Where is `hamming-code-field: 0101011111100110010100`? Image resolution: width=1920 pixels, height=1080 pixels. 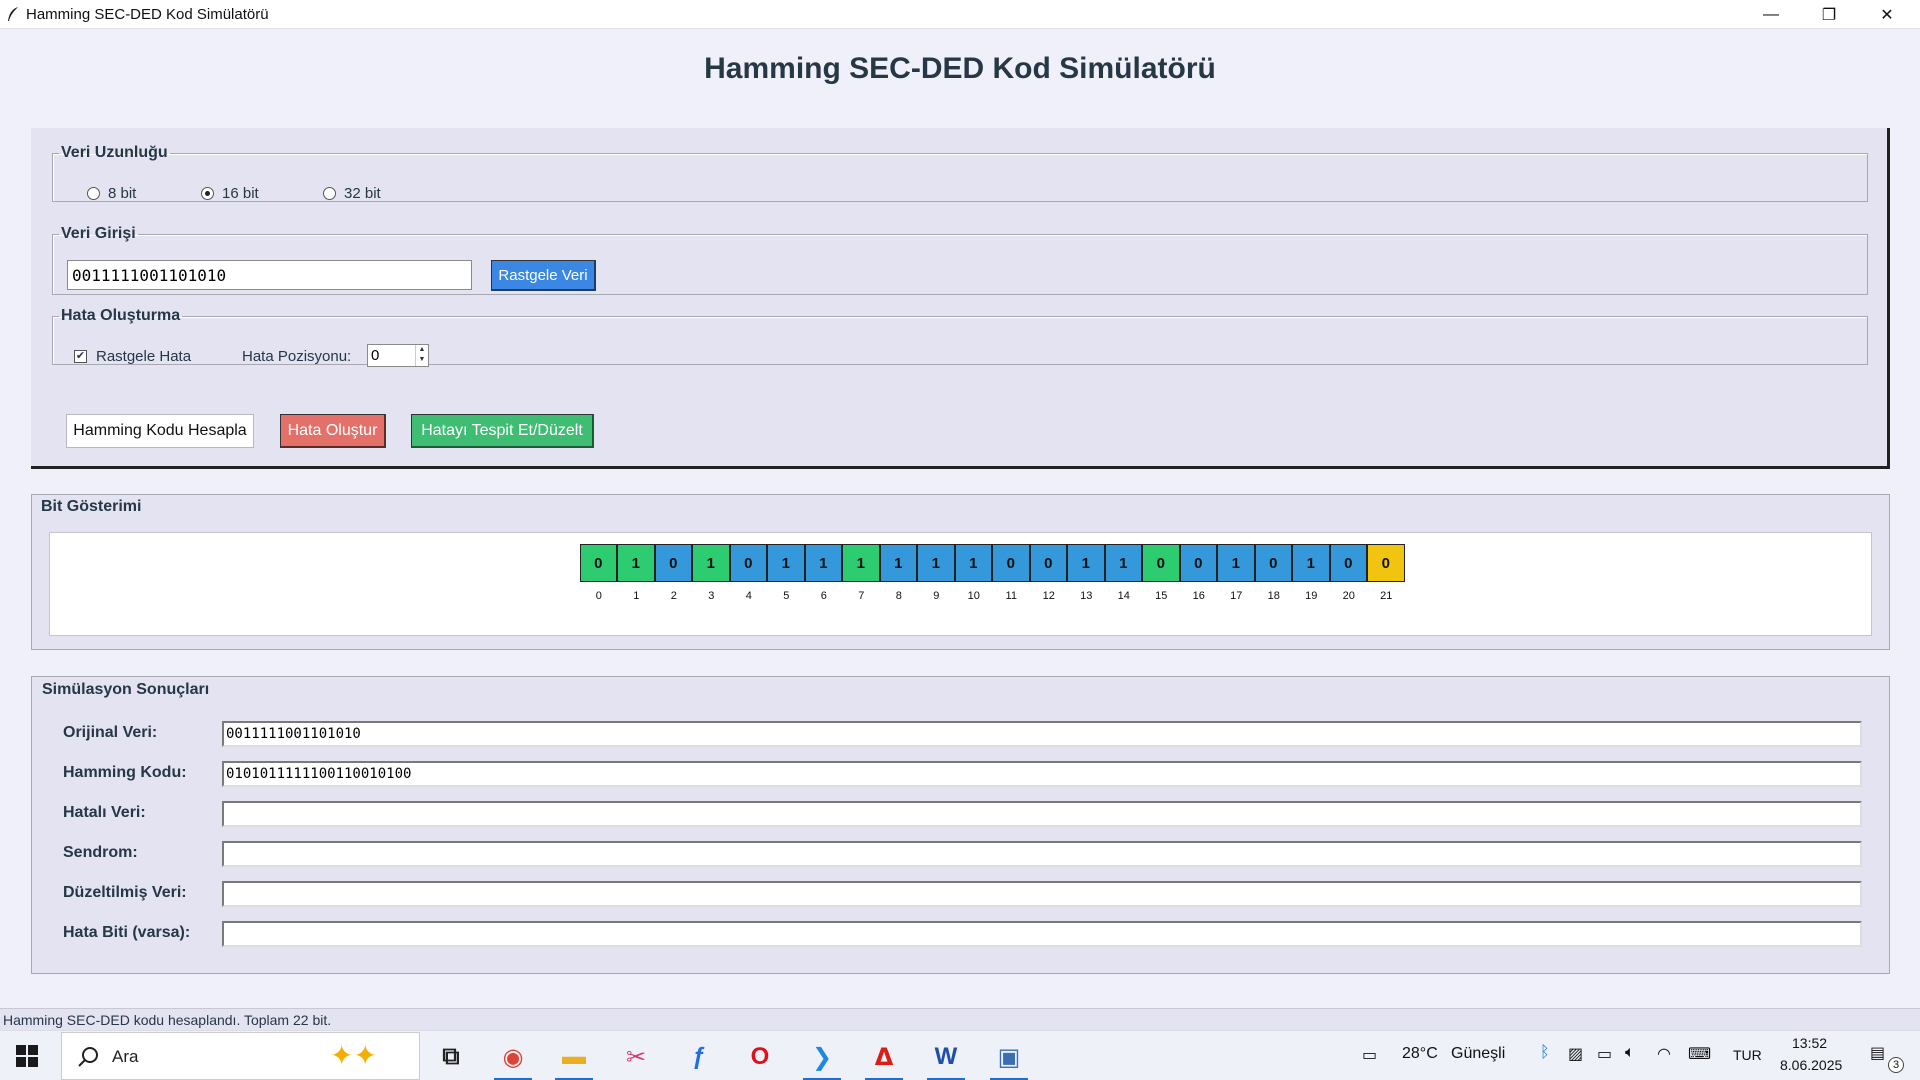
hamming-code-field: 0101011111100110010100 is located at coordinates (1042, 774).